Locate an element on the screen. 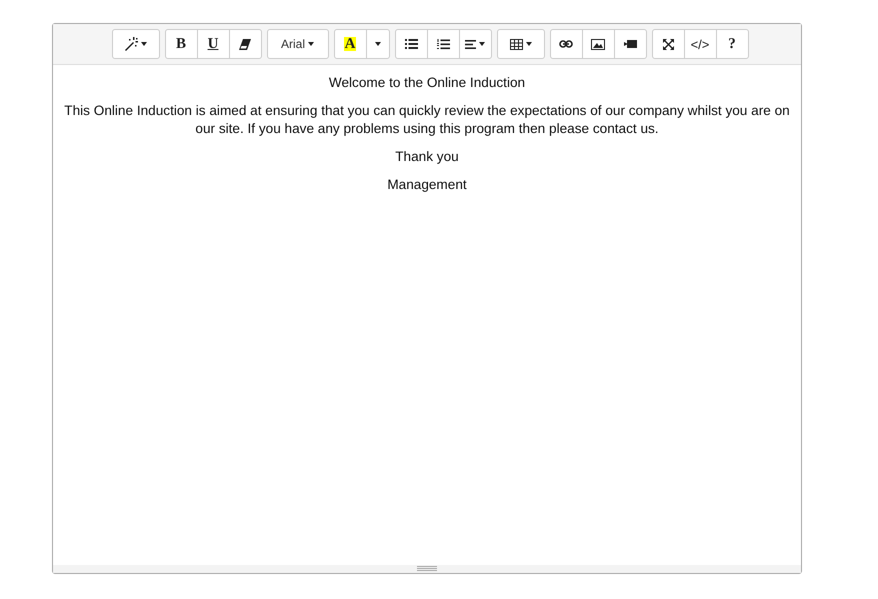  link-icon is located at coordinates (566, 44).